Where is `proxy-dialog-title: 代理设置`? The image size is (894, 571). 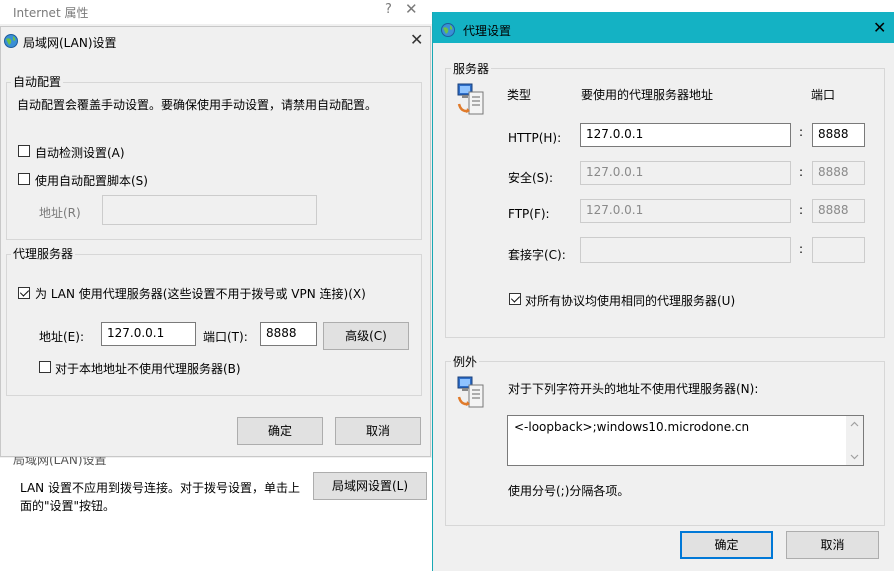 proxy-dialog-title: 代理设置 is located at coordinates (487, 31).